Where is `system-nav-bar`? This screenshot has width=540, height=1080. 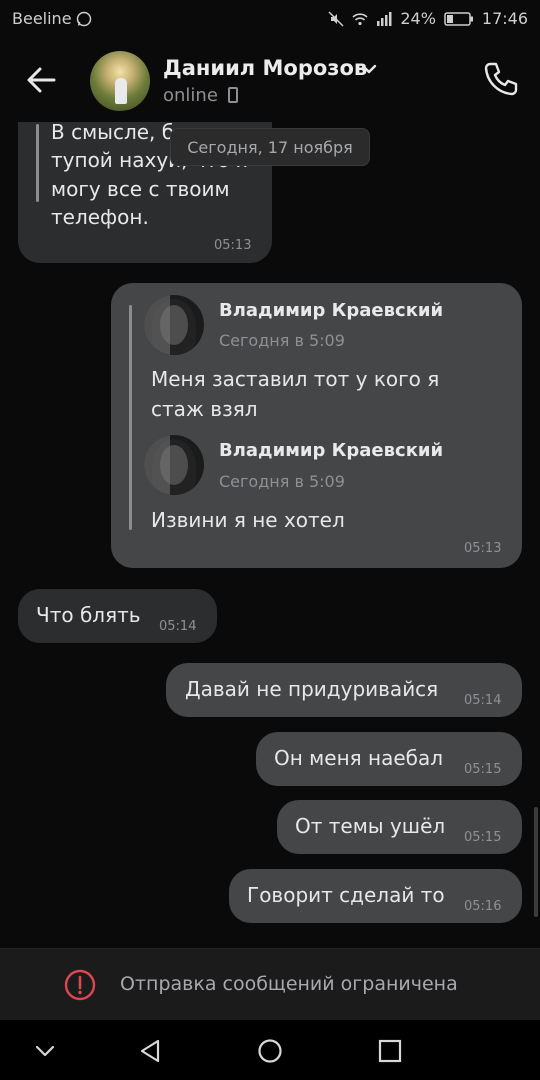
system-nav-bar is located at coordinates (270, 1050).